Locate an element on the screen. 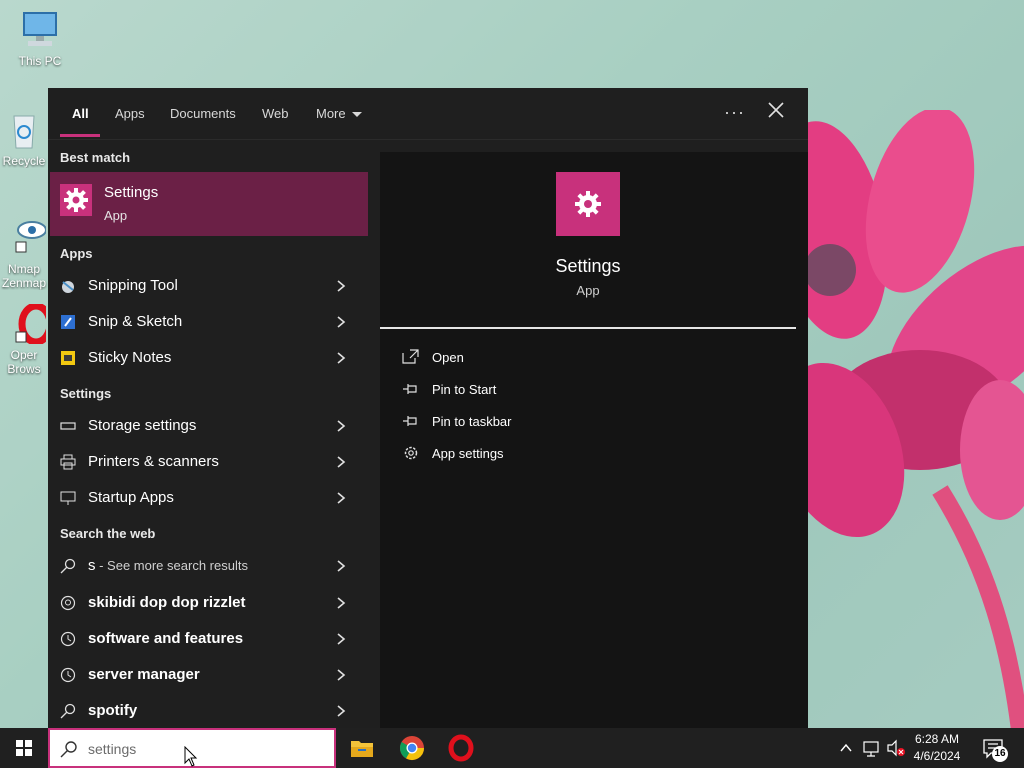 The height and width of the screenshot is (768, 1024). settings-item-label: Storage settings is located at coordinates (142, 425).